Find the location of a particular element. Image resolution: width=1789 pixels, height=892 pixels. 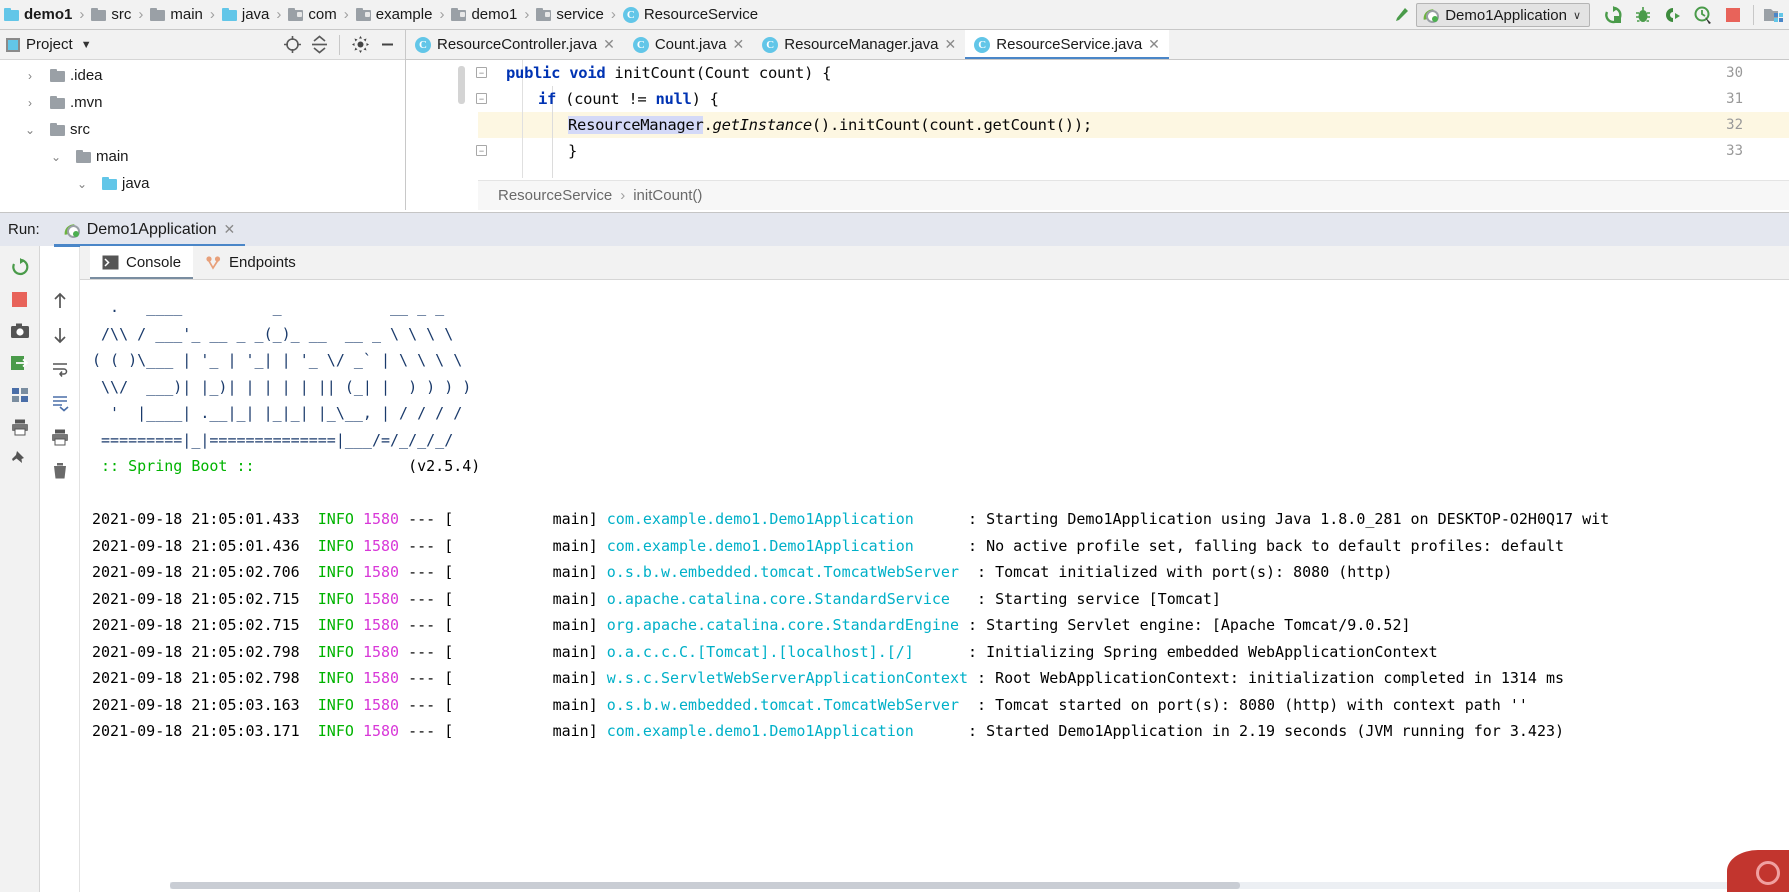

breadcrumb-label: ResourceService is located at coordinates (701, 14).